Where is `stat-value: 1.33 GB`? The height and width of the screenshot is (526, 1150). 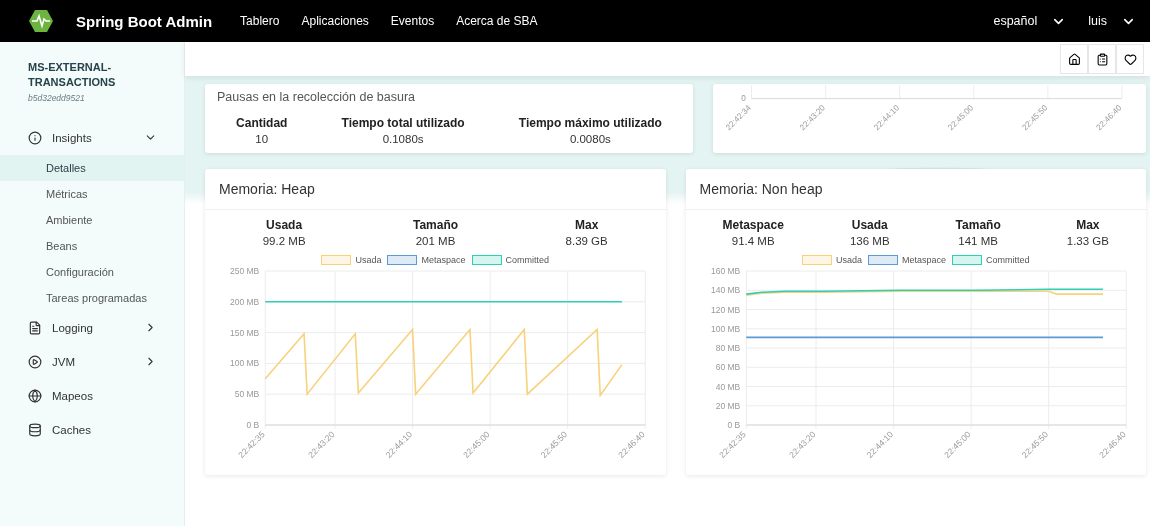 stat-value: 1.33 GB is located at coordinates (1087, 241).